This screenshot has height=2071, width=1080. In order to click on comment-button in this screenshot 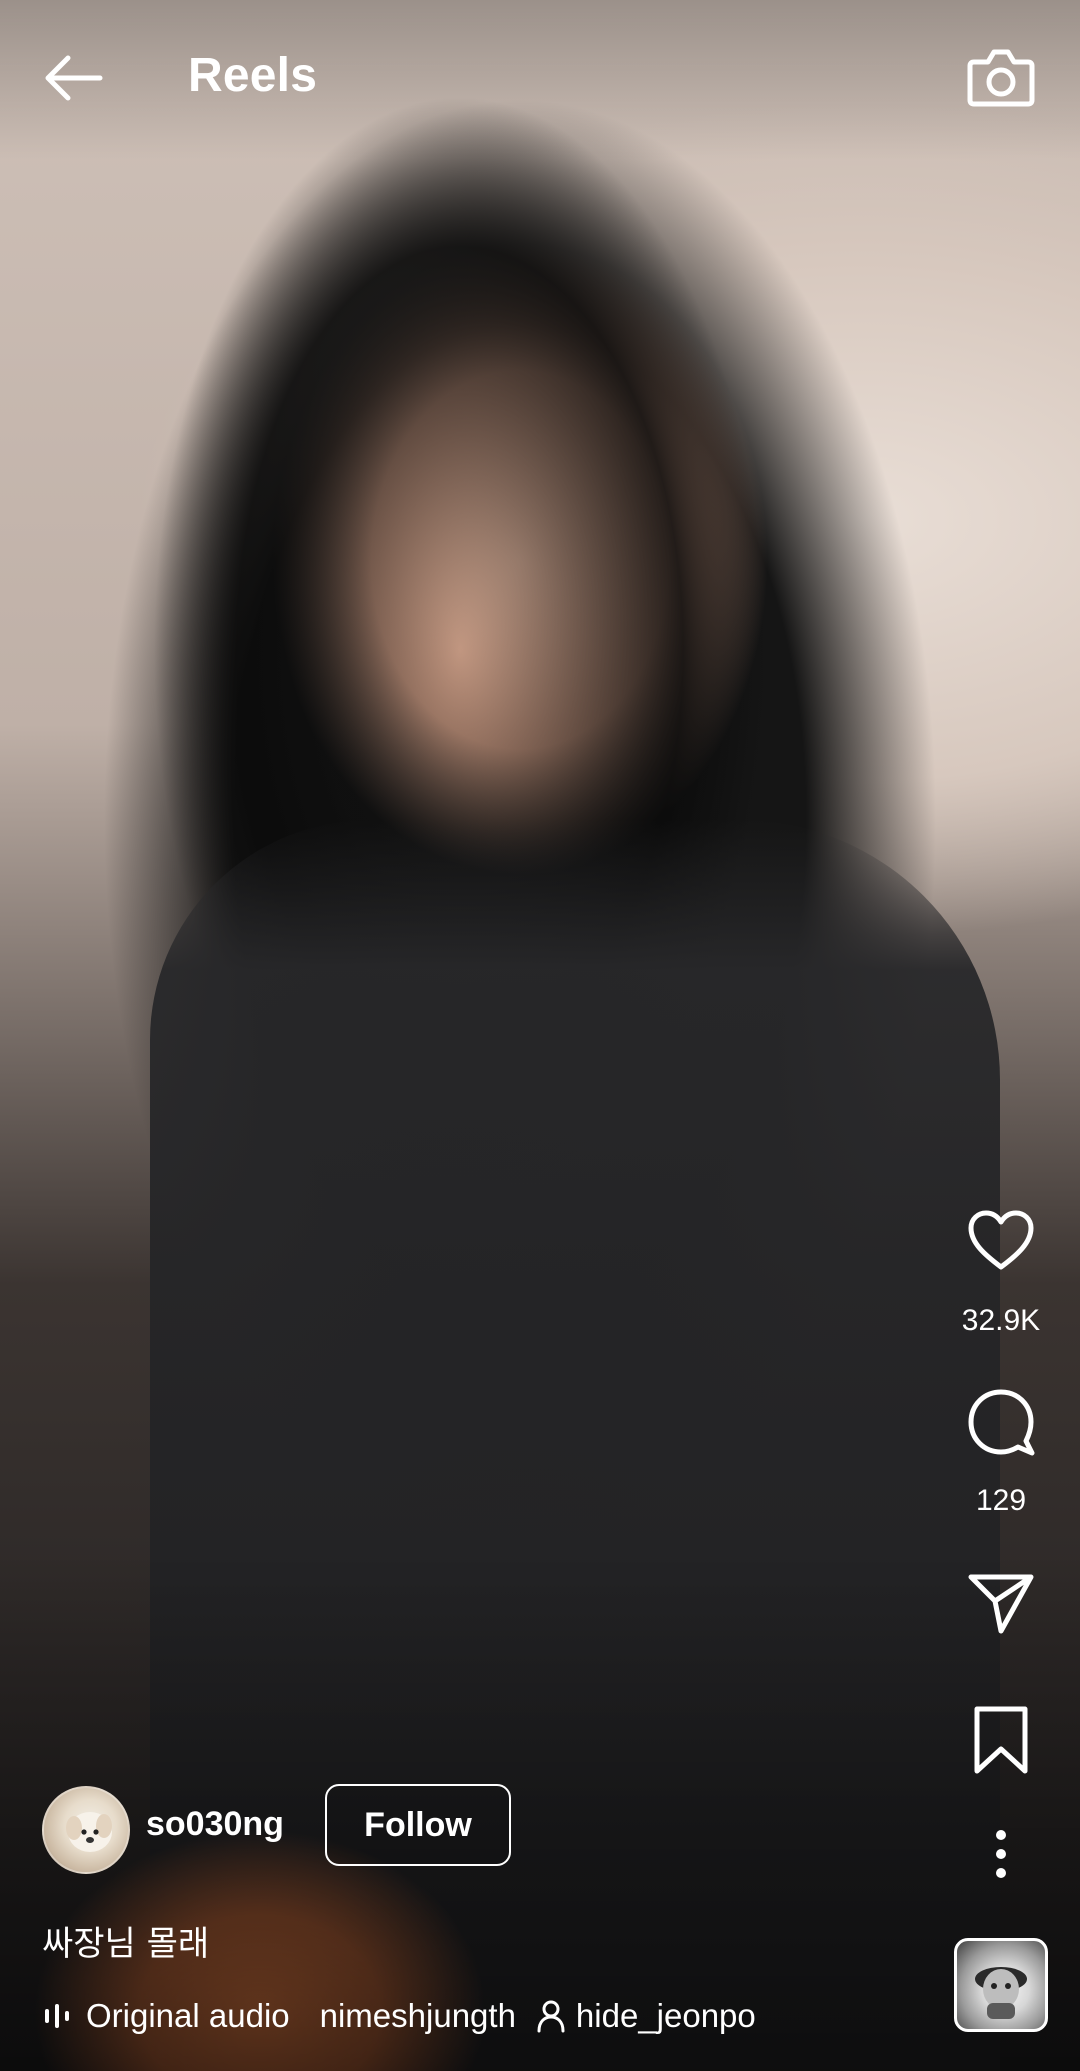, I will do `click(1001, 1422)`.